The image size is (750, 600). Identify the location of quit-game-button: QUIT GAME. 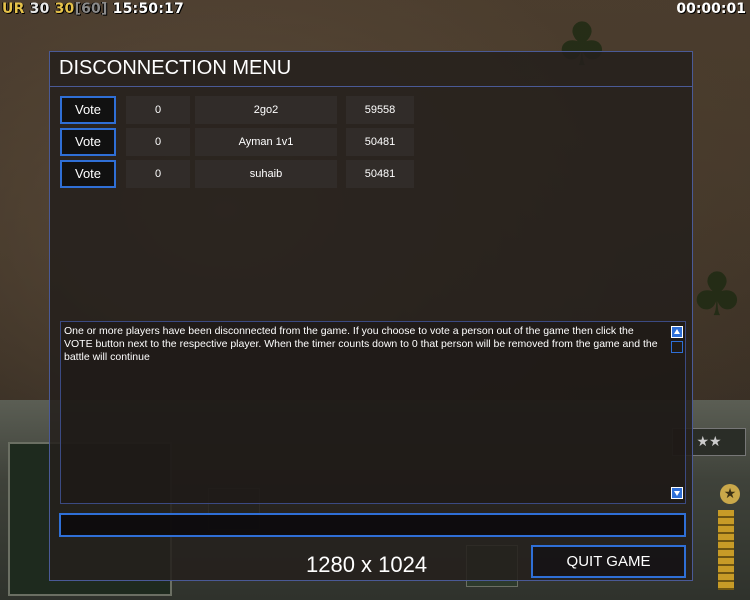
(608, 561).